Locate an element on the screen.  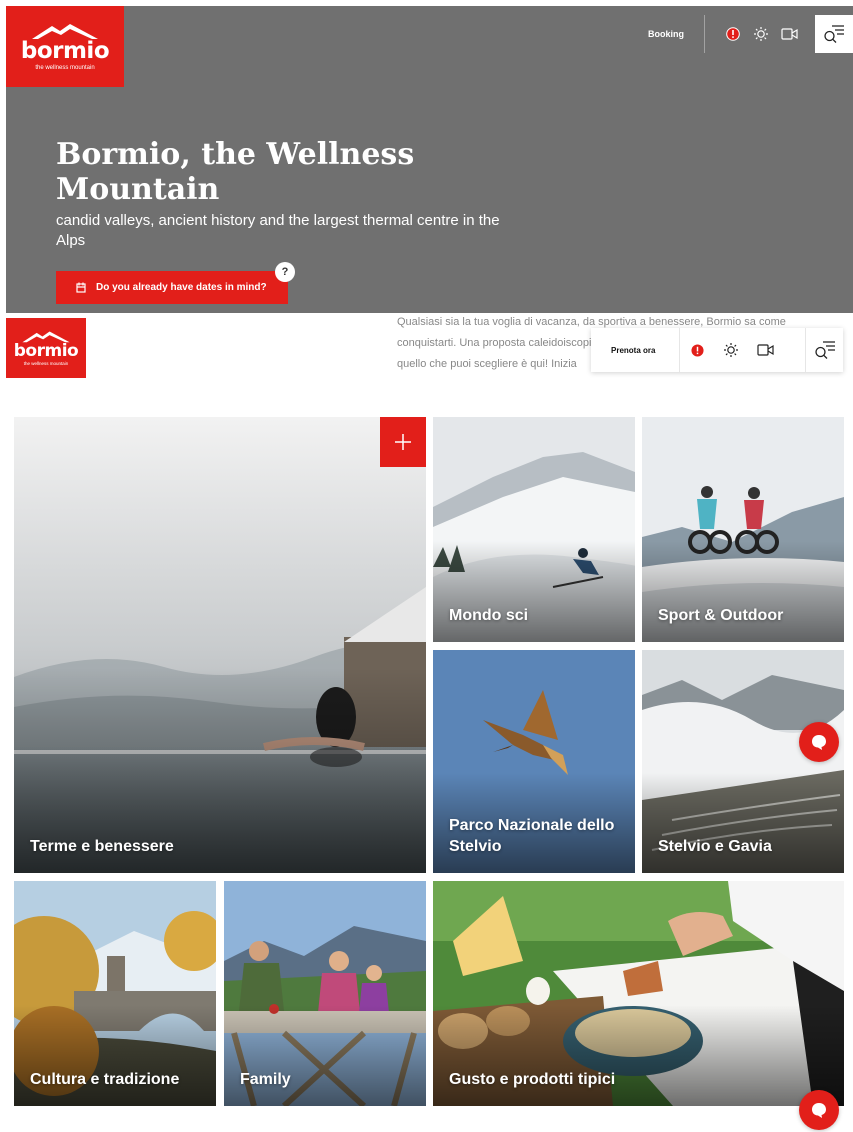
site-logo: bormio the wellness mountain is located at coordinates (65, 46).